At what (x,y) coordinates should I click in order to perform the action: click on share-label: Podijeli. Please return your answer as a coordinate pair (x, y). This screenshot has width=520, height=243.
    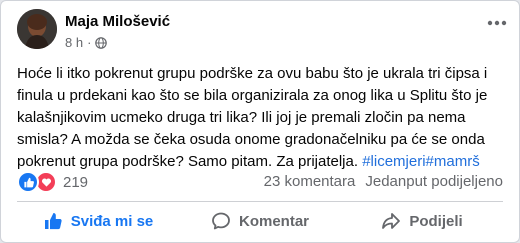
    Looking at the image, I should click on (436, 221).